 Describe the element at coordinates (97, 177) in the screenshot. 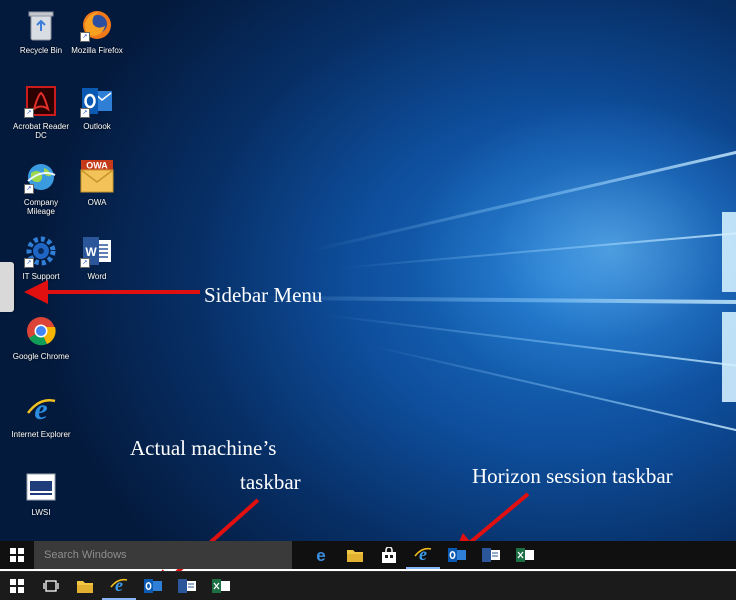

I see `owa-icon: OWA` at that location.